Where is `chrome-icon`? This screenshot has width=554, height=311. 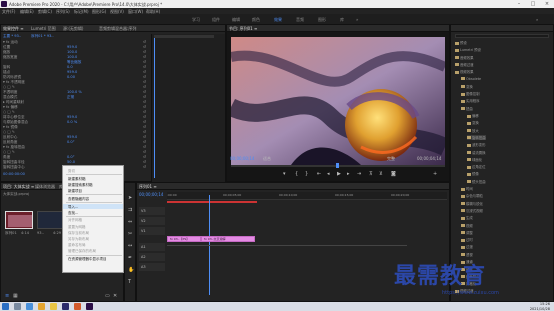 chrome-icon is located at coordinates (41, 306).